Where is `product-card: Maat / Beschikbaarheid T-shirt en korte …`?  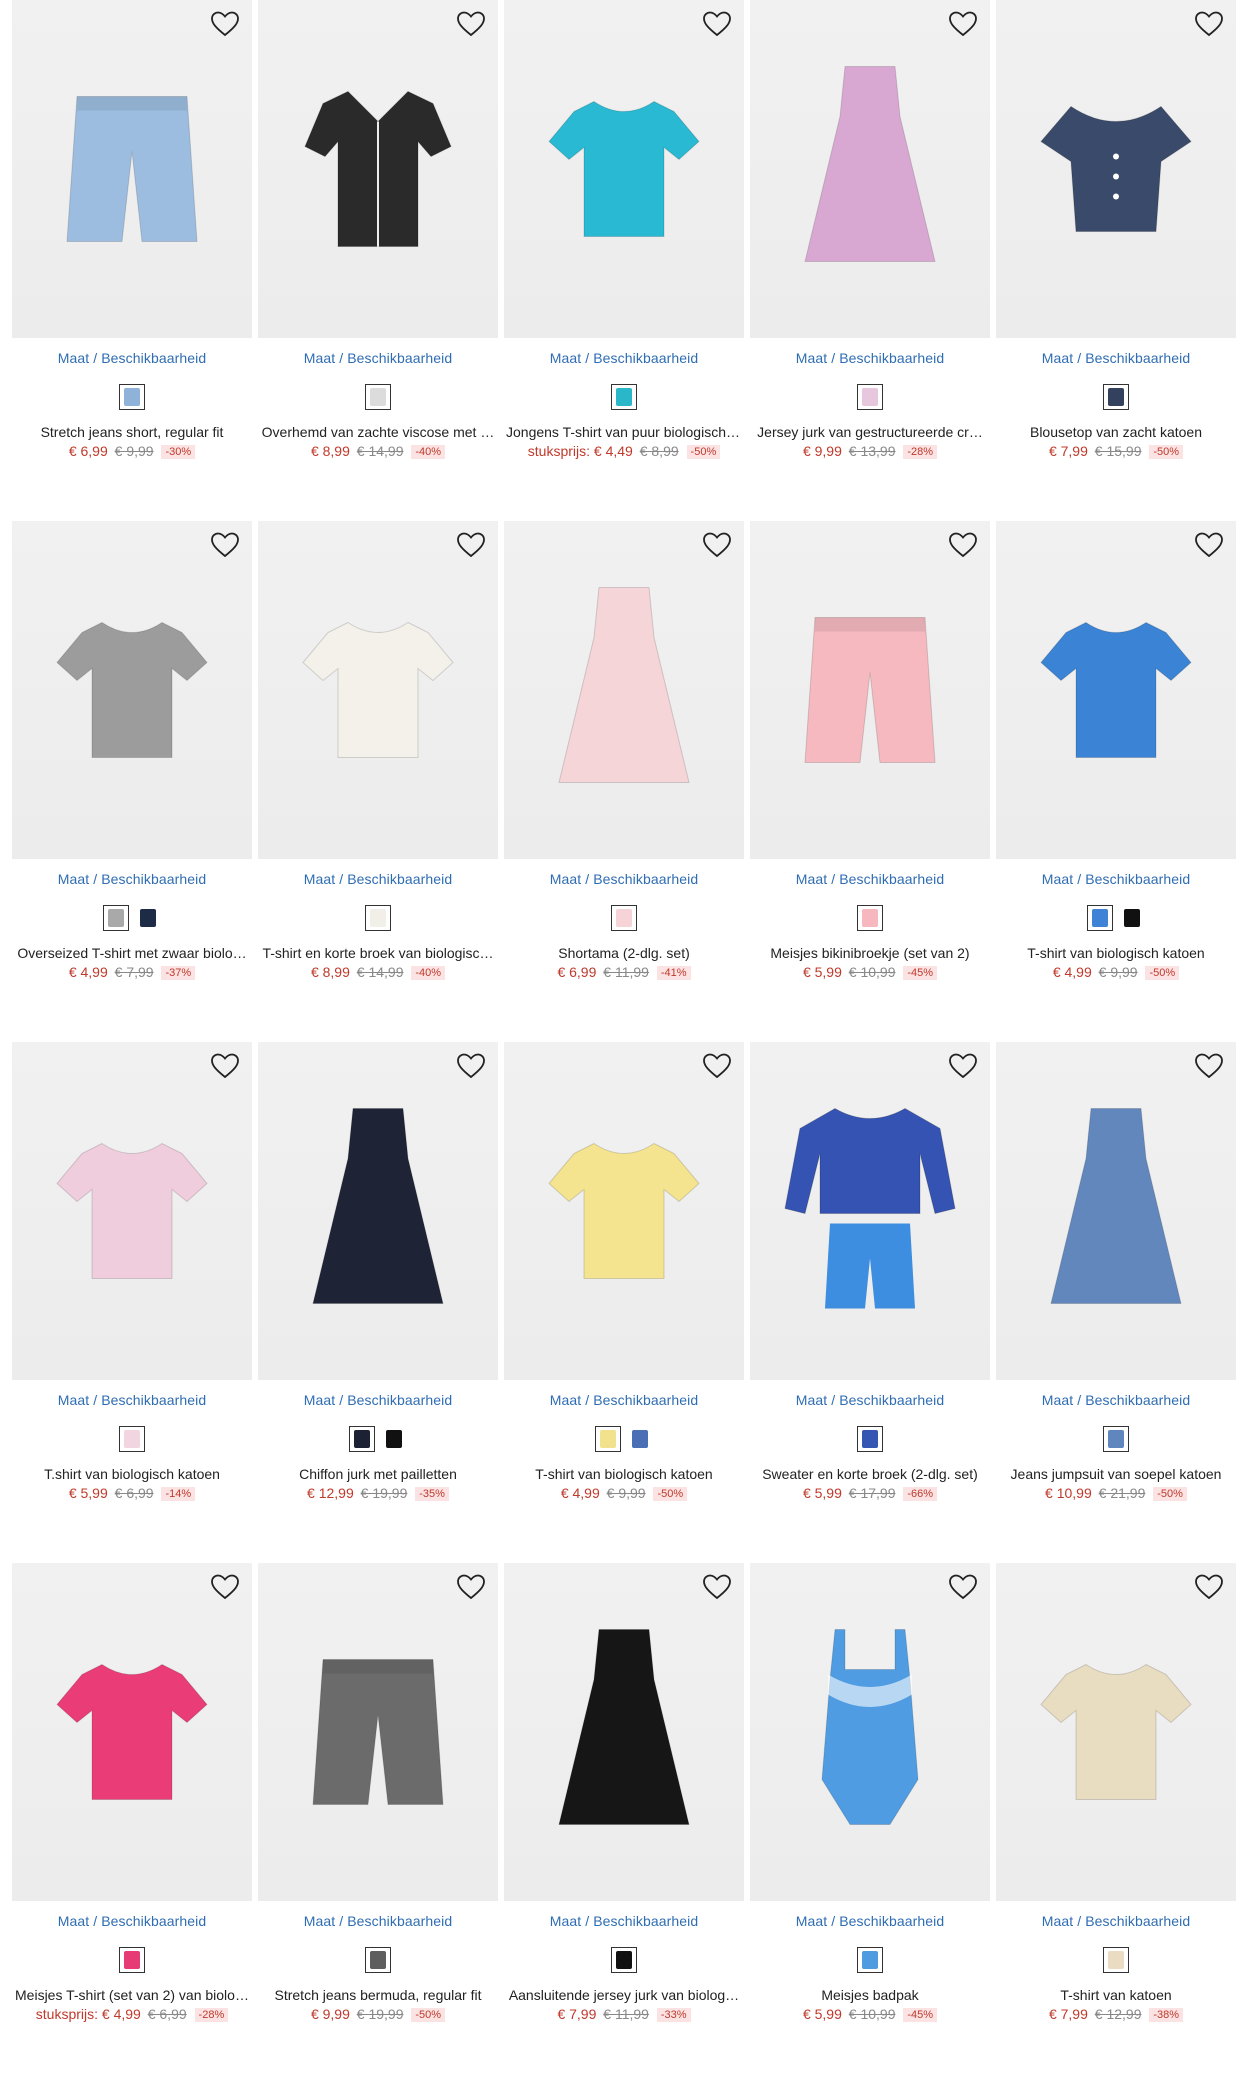
product-card: Maat / Beschikbaarheid T-shirt en korte … is located at coordinates (378, 781).